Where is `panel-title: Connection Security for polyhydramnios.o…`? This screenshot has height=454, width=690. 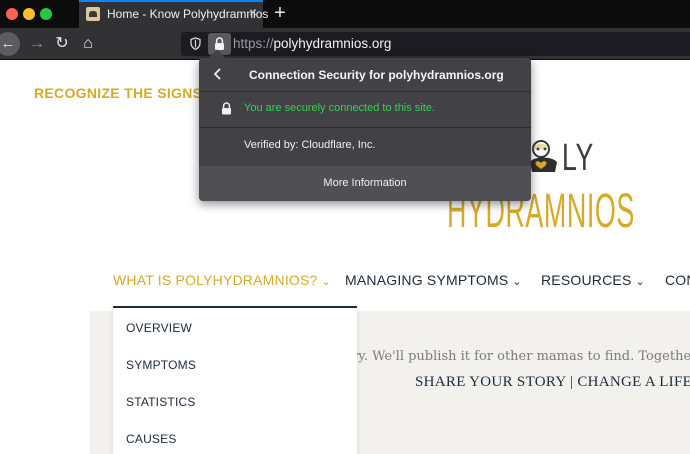
panel-title: Connection Security for polyhydramnios.o… is located at coordinates (376, 75).